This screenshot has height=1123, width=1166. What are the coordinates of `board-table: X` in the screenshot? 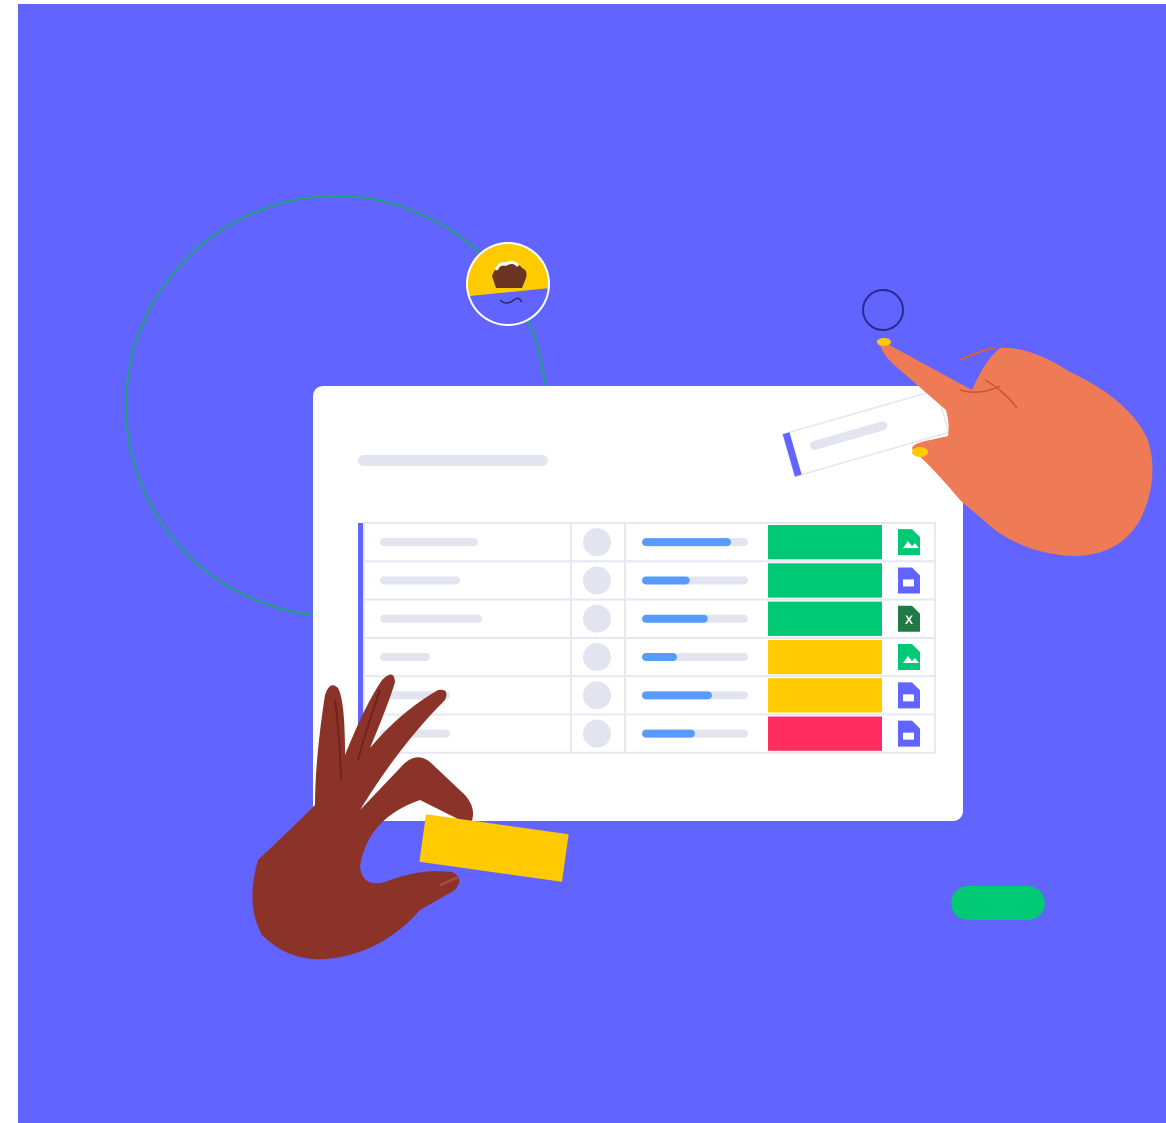 It's located at (647, 638).